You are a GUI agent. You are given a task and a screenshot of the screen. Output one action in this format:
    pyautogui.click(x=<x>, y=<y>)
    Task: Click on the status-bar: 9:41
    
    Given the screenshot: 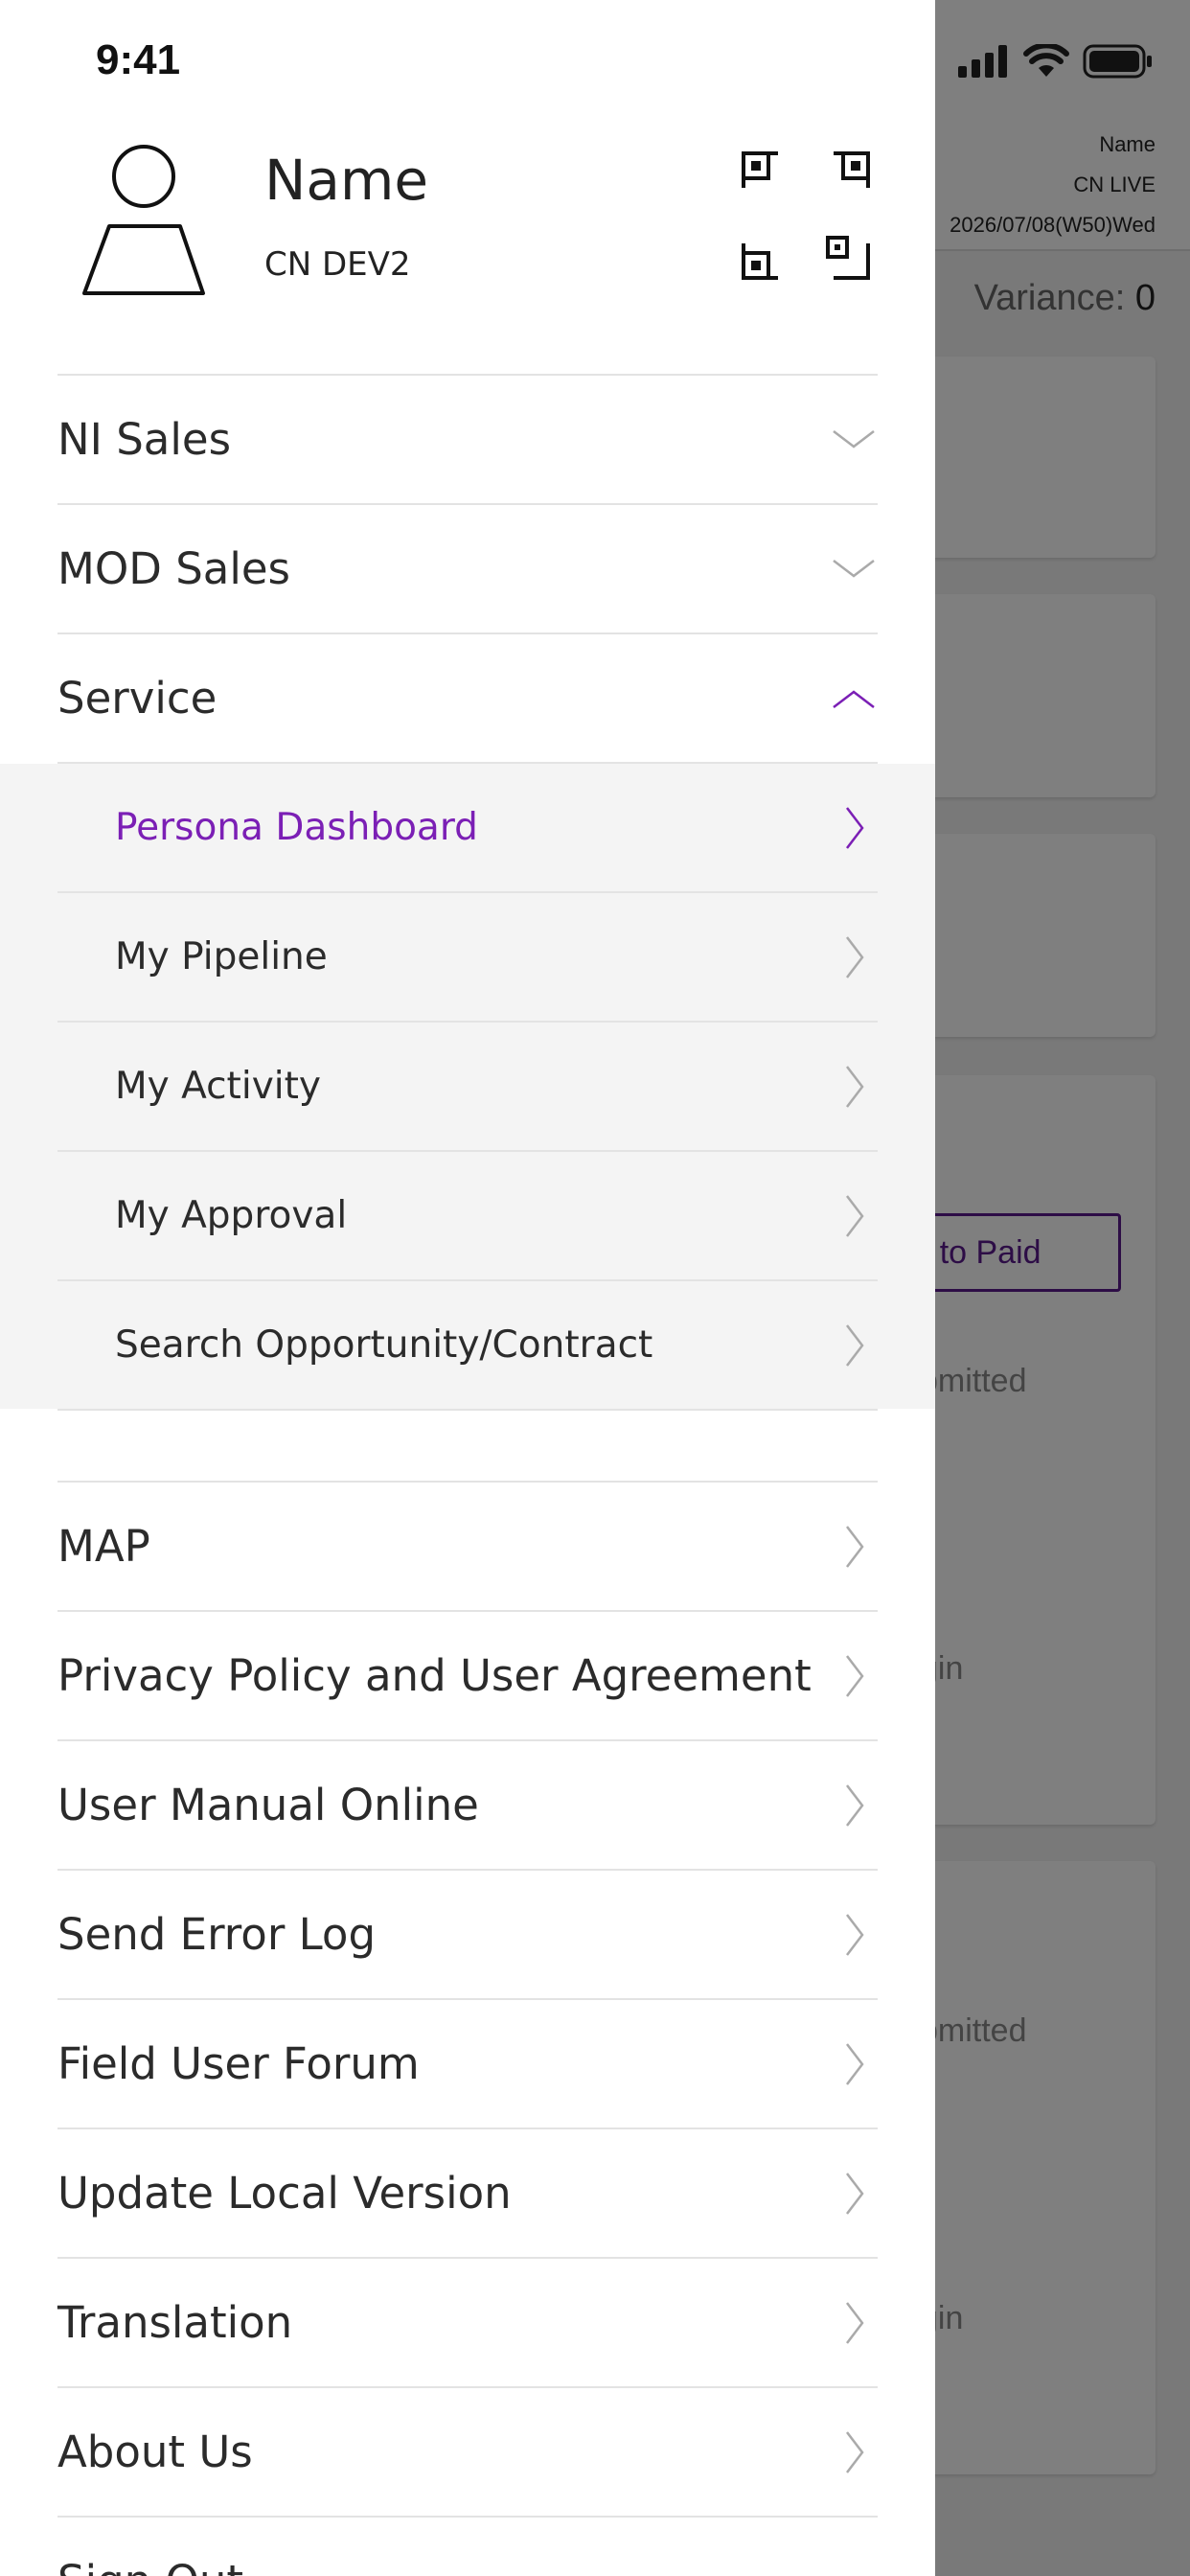 What is the action you would take?
    pyautogui.click(x=595, y=63)
    